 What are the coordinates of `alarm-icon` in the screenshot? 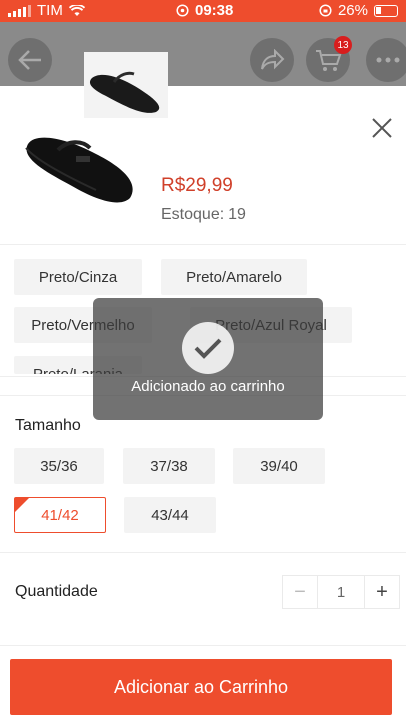 It's located at (182, 10).